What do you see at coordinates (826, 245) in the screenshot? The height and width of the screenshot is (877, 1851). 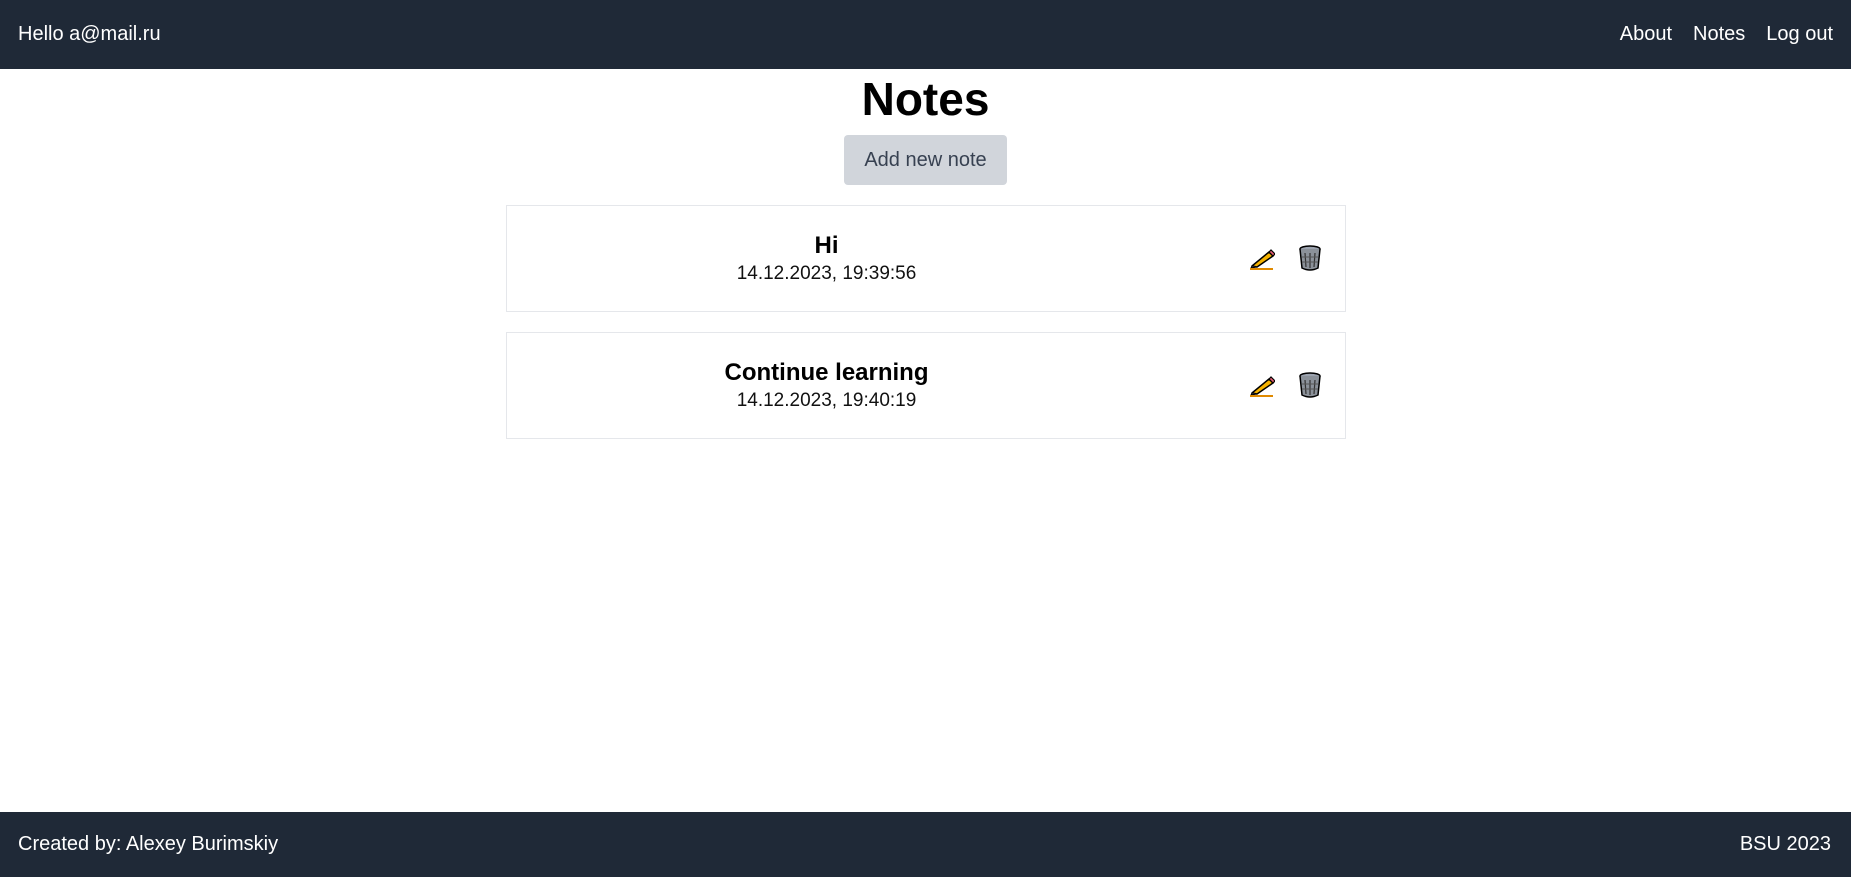 I see `note-title: Hi` at bounding box center [826, 245].